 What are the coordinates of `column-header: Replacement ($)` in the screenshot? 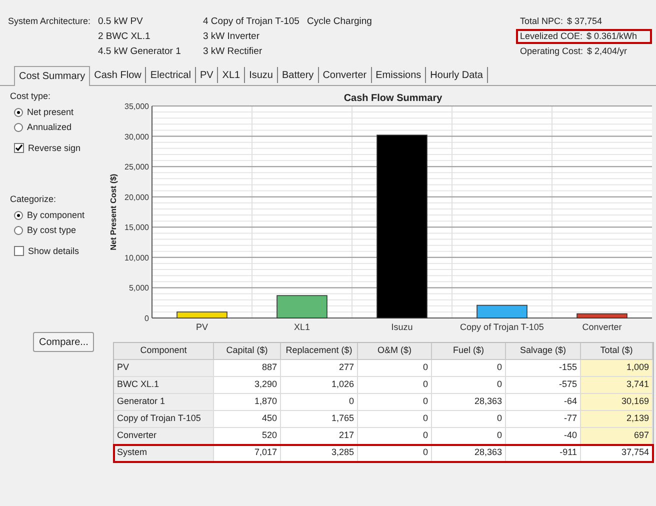 It's located at (319, 351).